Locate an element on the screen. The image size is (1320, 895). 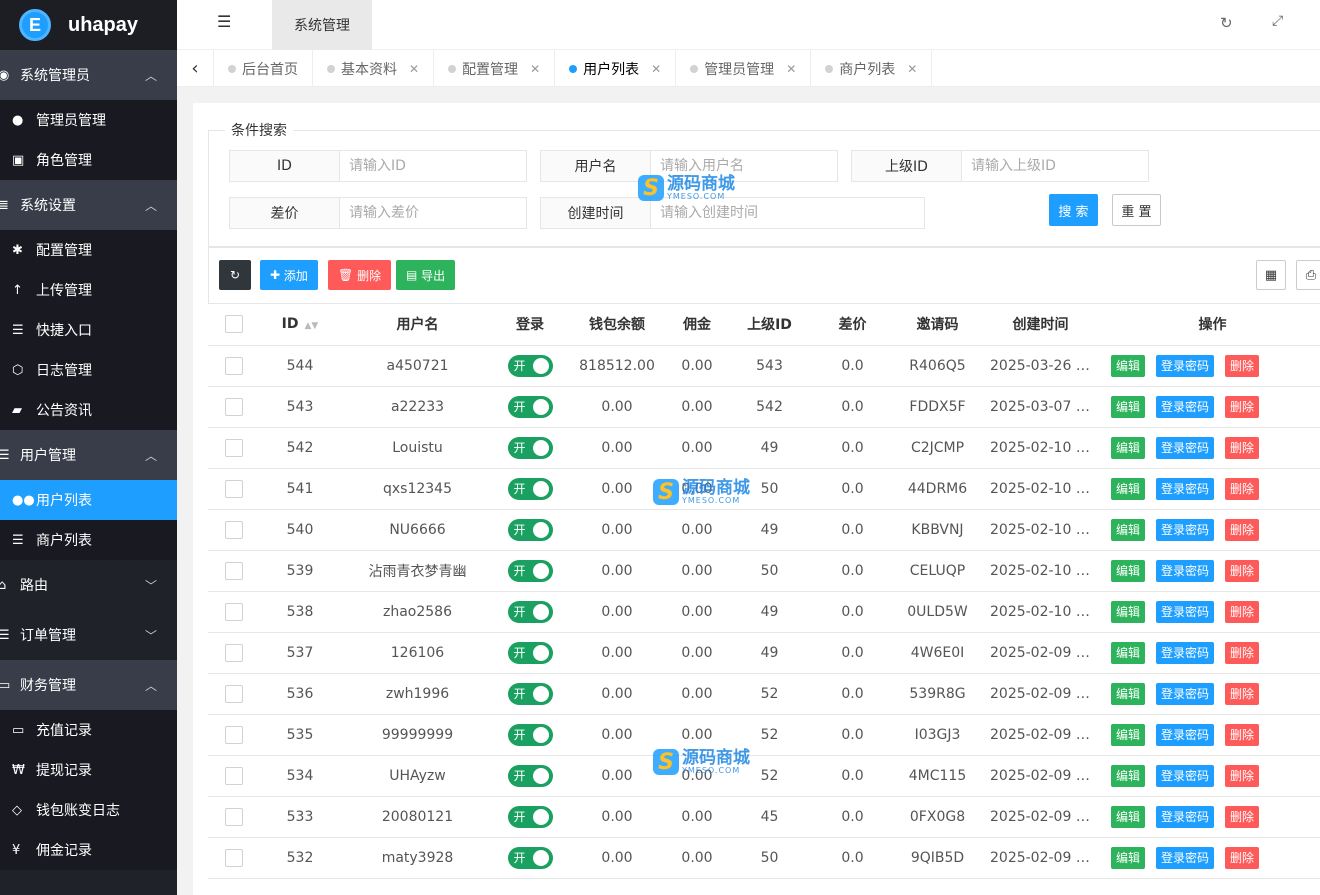
page-tab: 配置管理 ✕ is located at coordinates (495, 68).